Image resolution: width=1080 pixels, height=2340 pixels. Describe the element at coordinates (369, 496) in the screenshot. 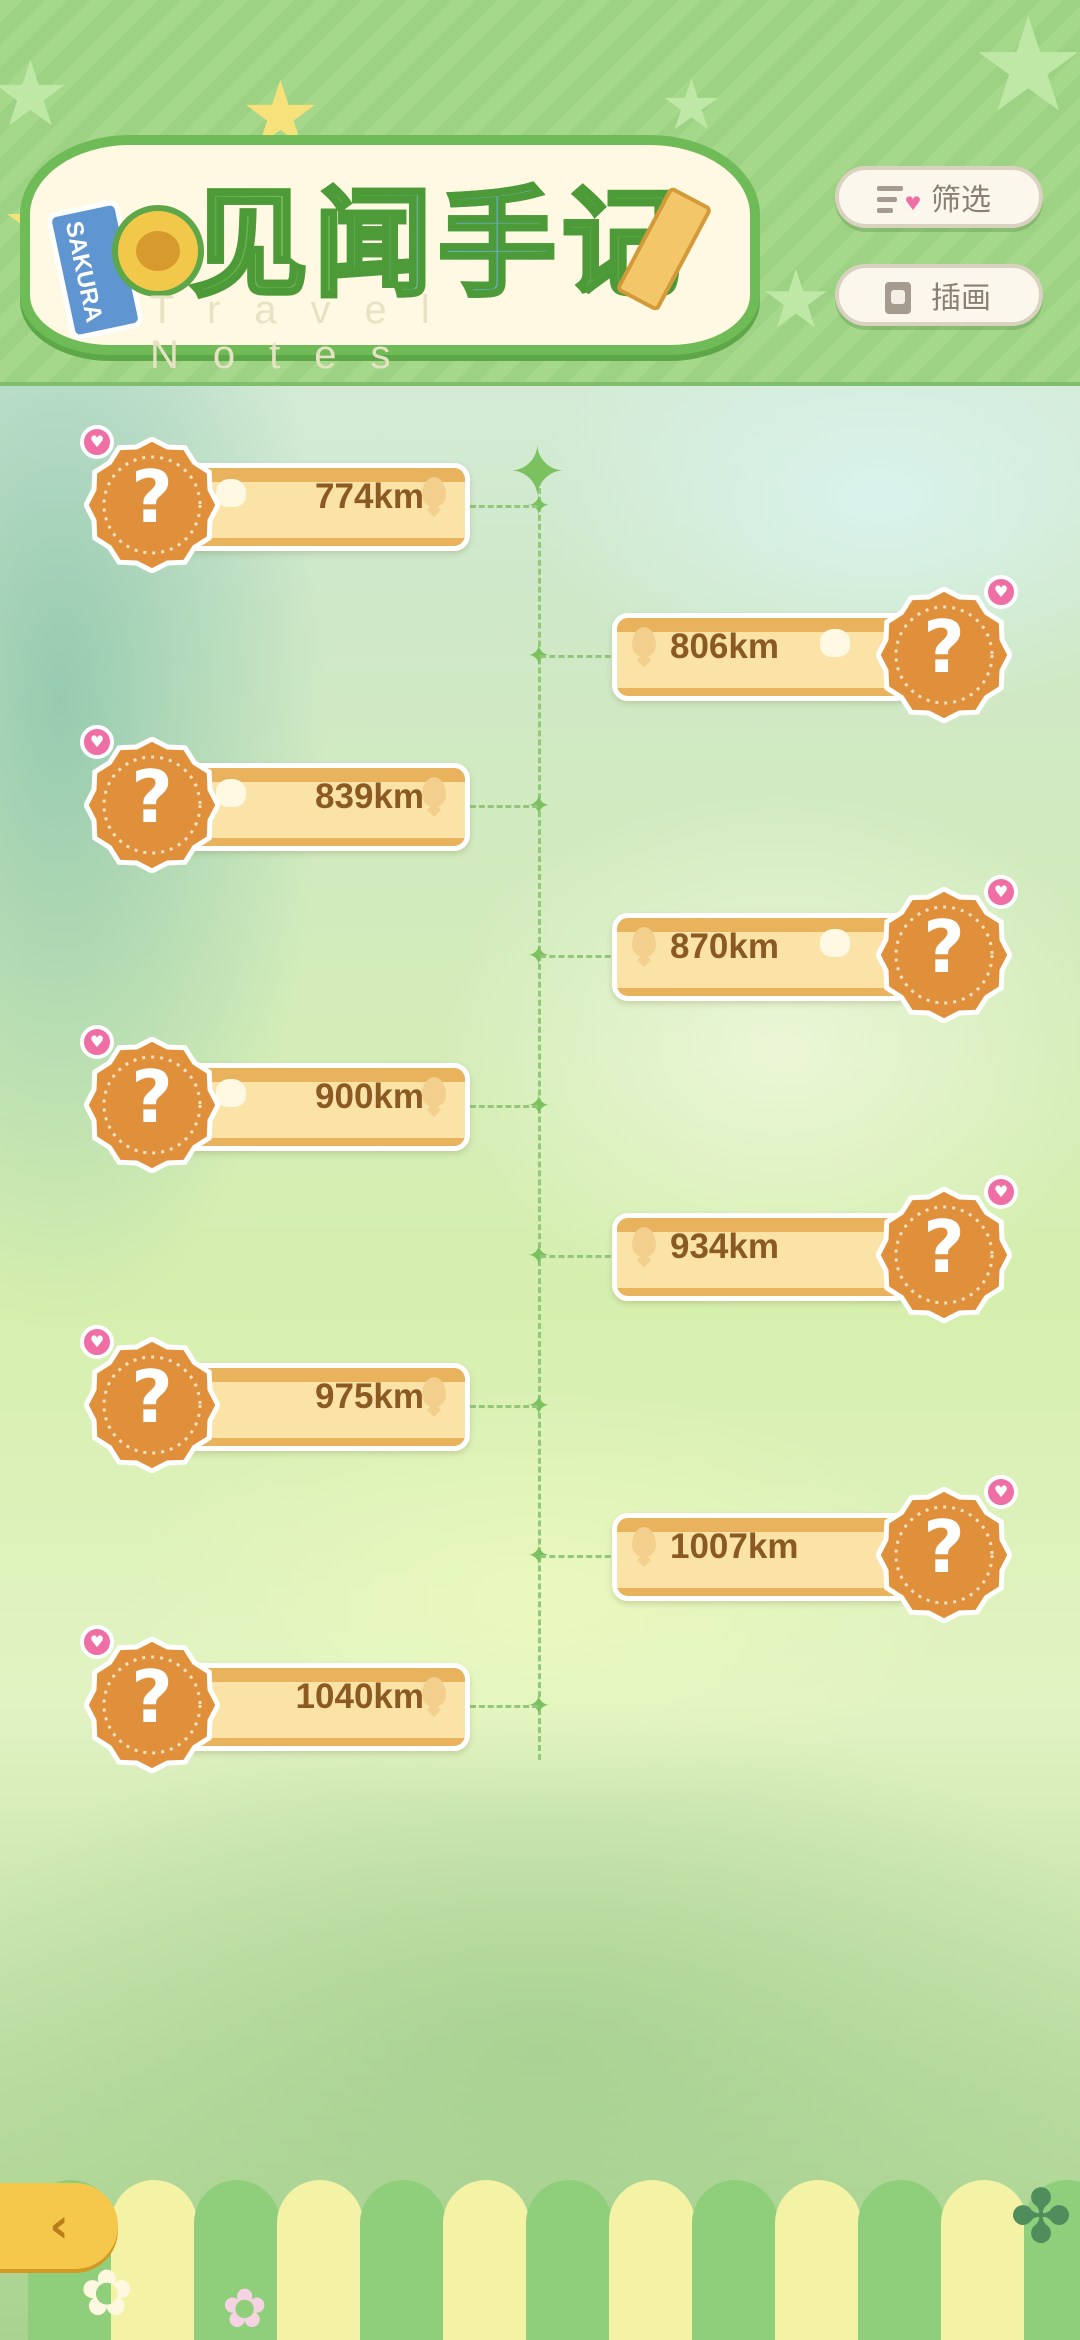

I see `distance-label: 774km` at that location.